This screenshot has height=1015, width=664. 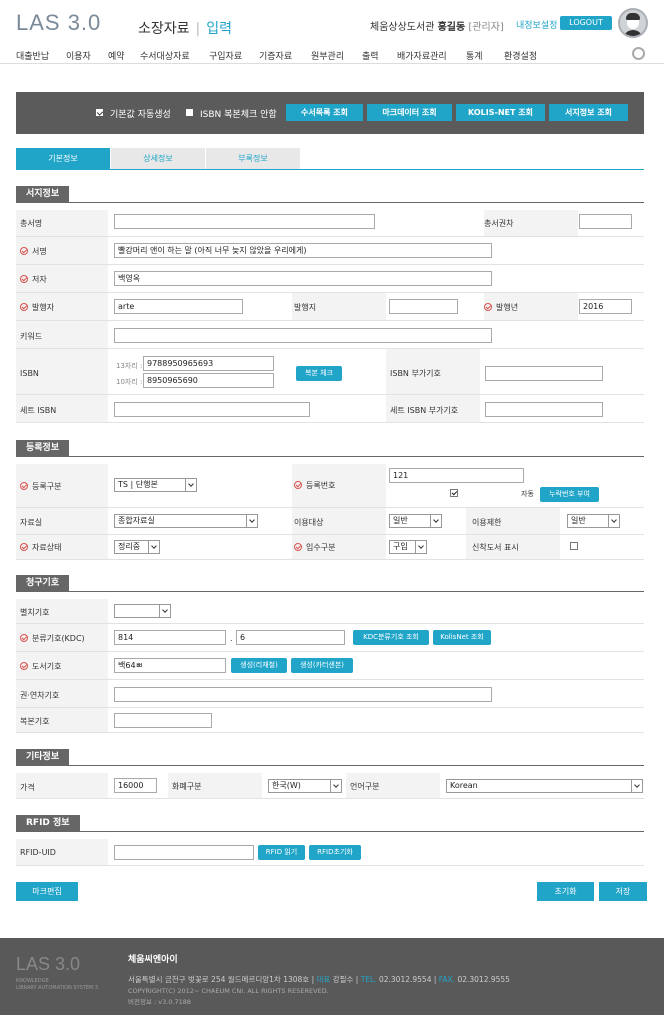 I want to click on rfid-init-button: RFID초기화, so click(x=335, y=852).